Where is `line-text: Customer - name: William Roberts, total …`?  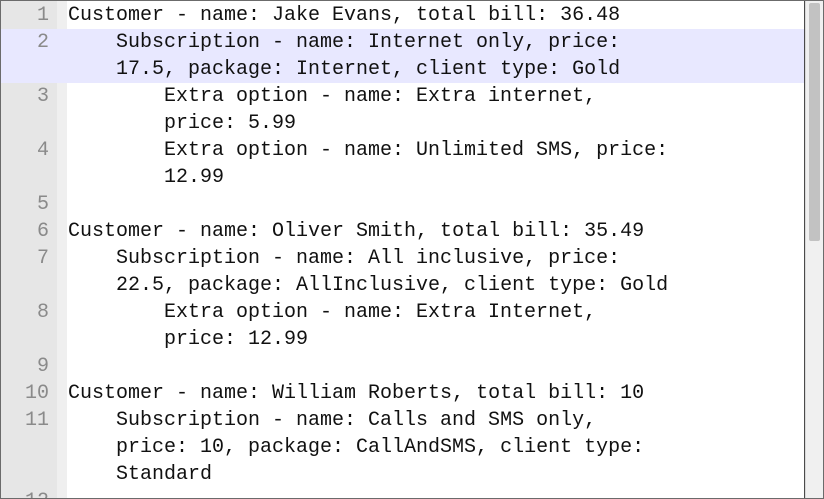
line-text: Customer - name: William Roberts, total … is located at coordinates (436, 393).